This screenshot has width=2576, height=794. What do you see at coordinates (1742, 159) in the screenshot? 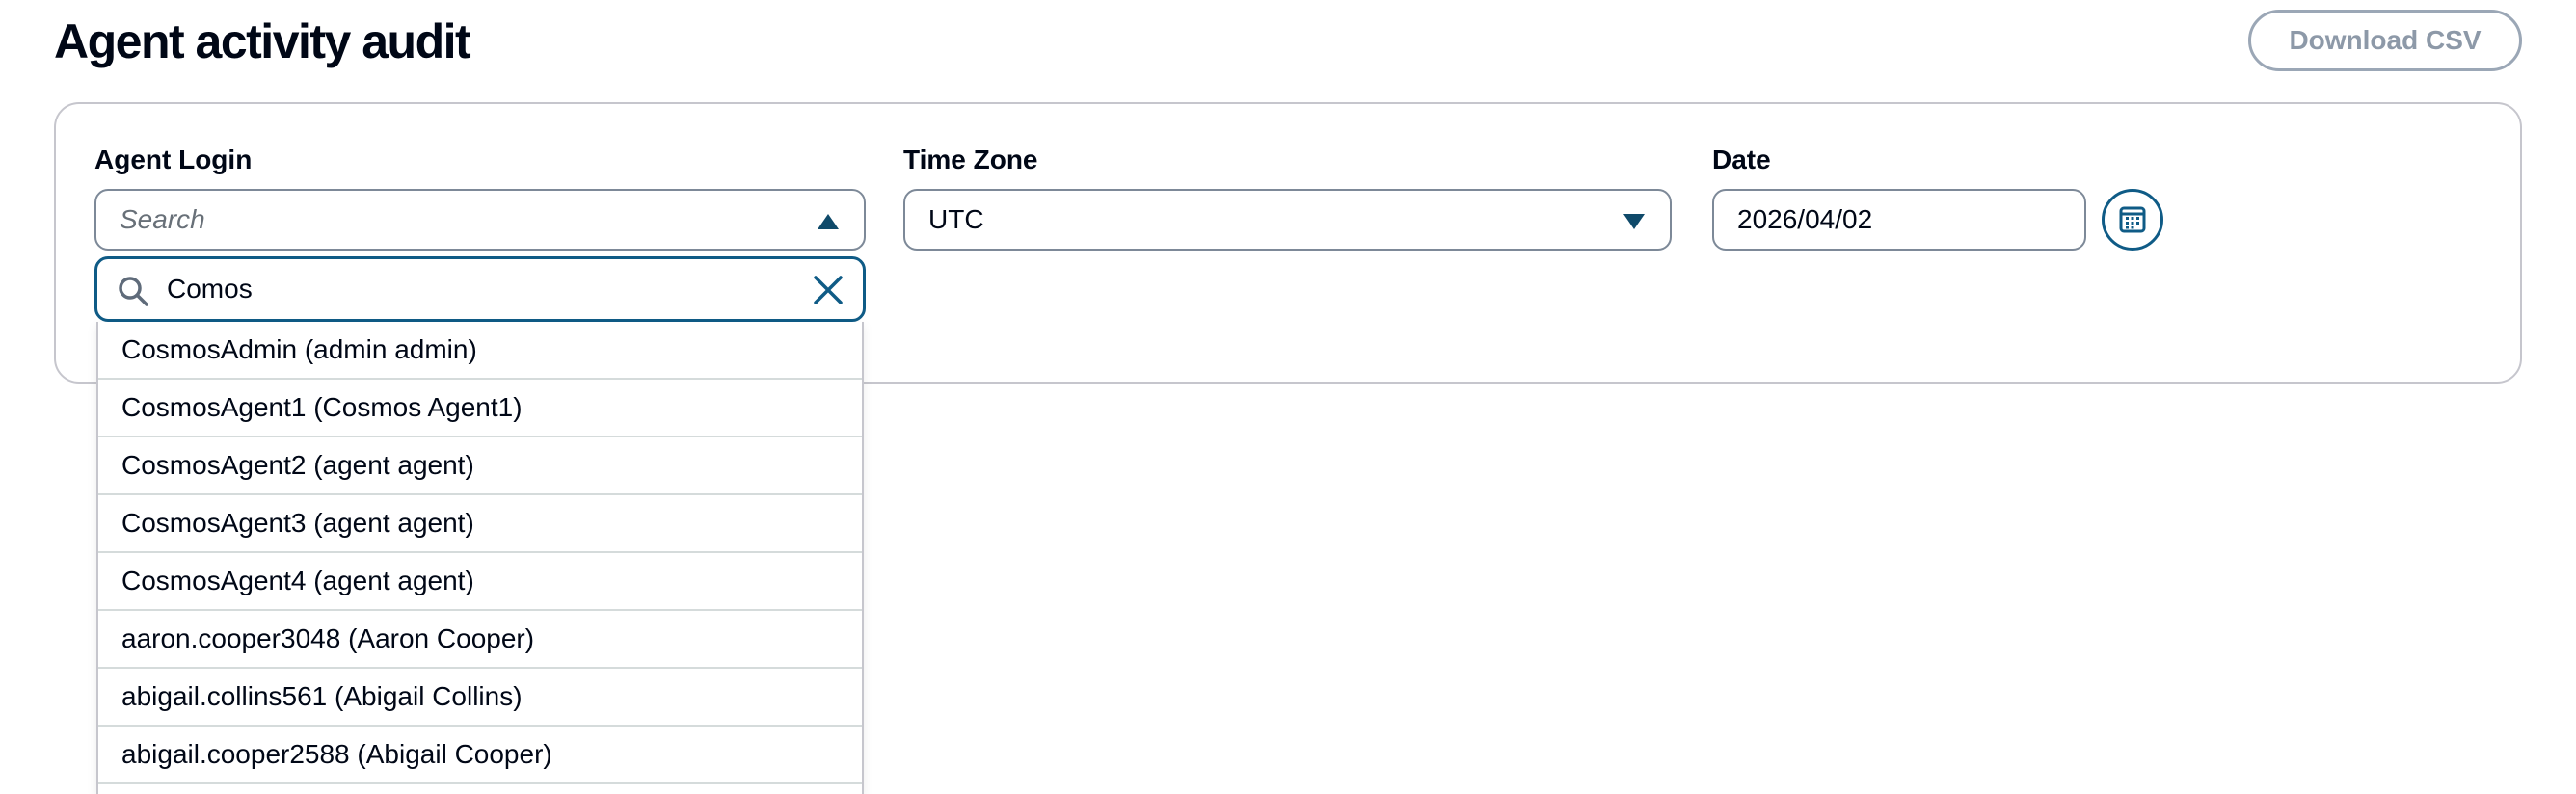
I see `date-label: Date` at bounding box center [1742, 159].